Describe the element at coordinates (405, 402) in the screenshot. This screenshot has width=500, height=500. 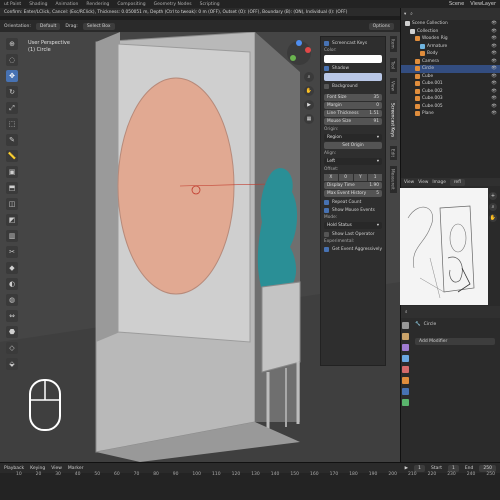
I see `data-props-icon` at that location.